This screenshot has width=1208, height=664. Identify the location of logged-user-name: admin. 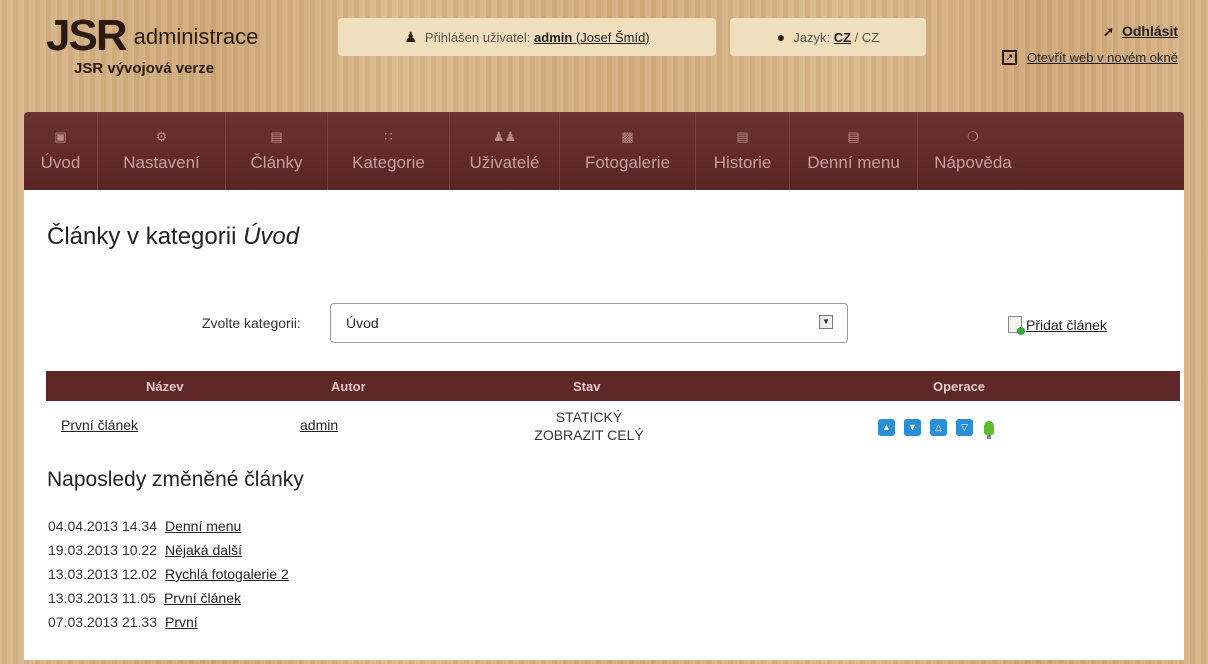
(553, 37).